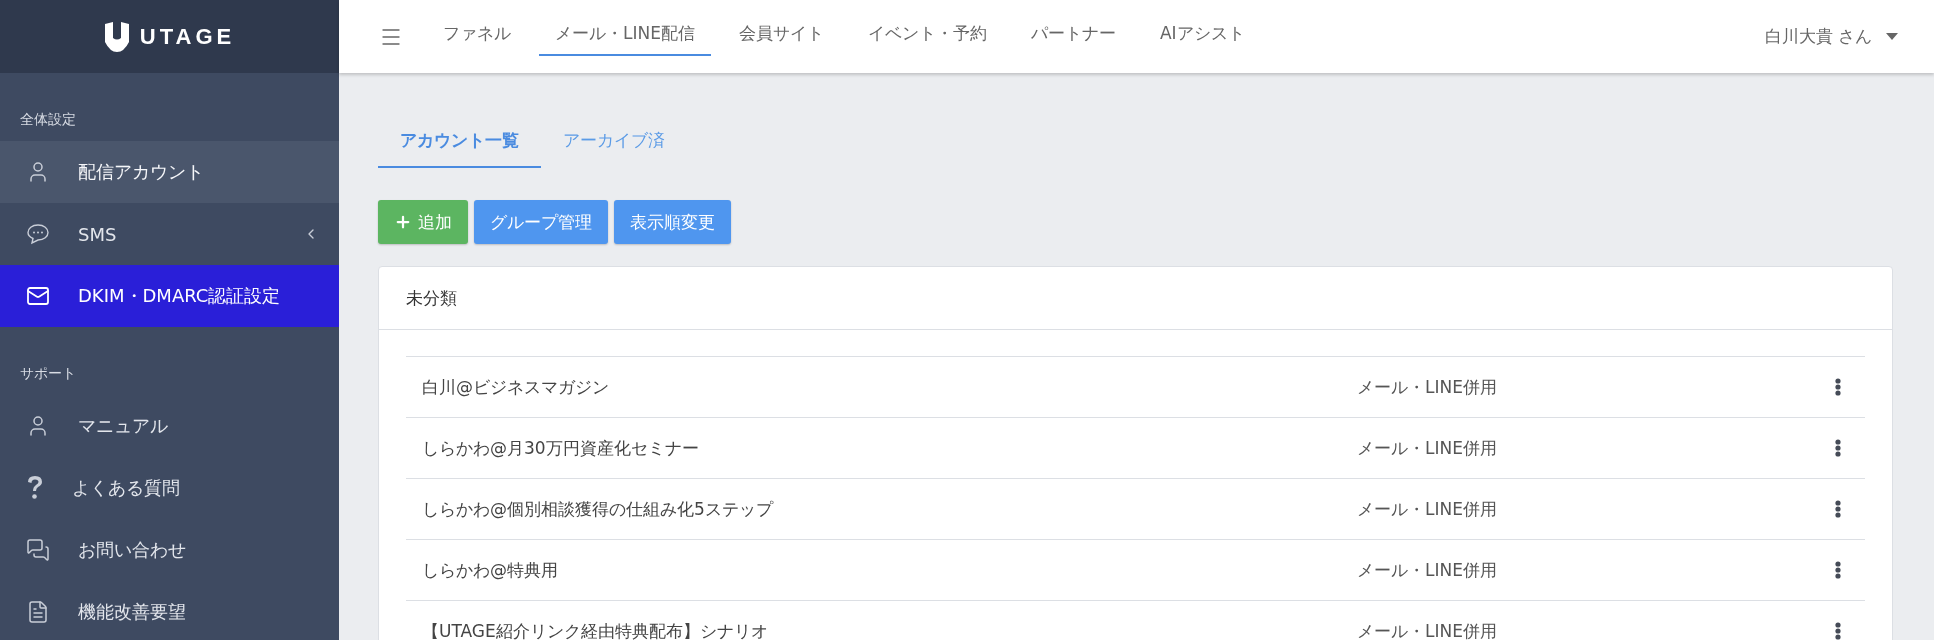 This screenshot has width=1934, height=640. Describe the element at coordinates (169, 296) in the screenshot. I see `sidebar-item: DKIM・DMARC認証設定` at that location.